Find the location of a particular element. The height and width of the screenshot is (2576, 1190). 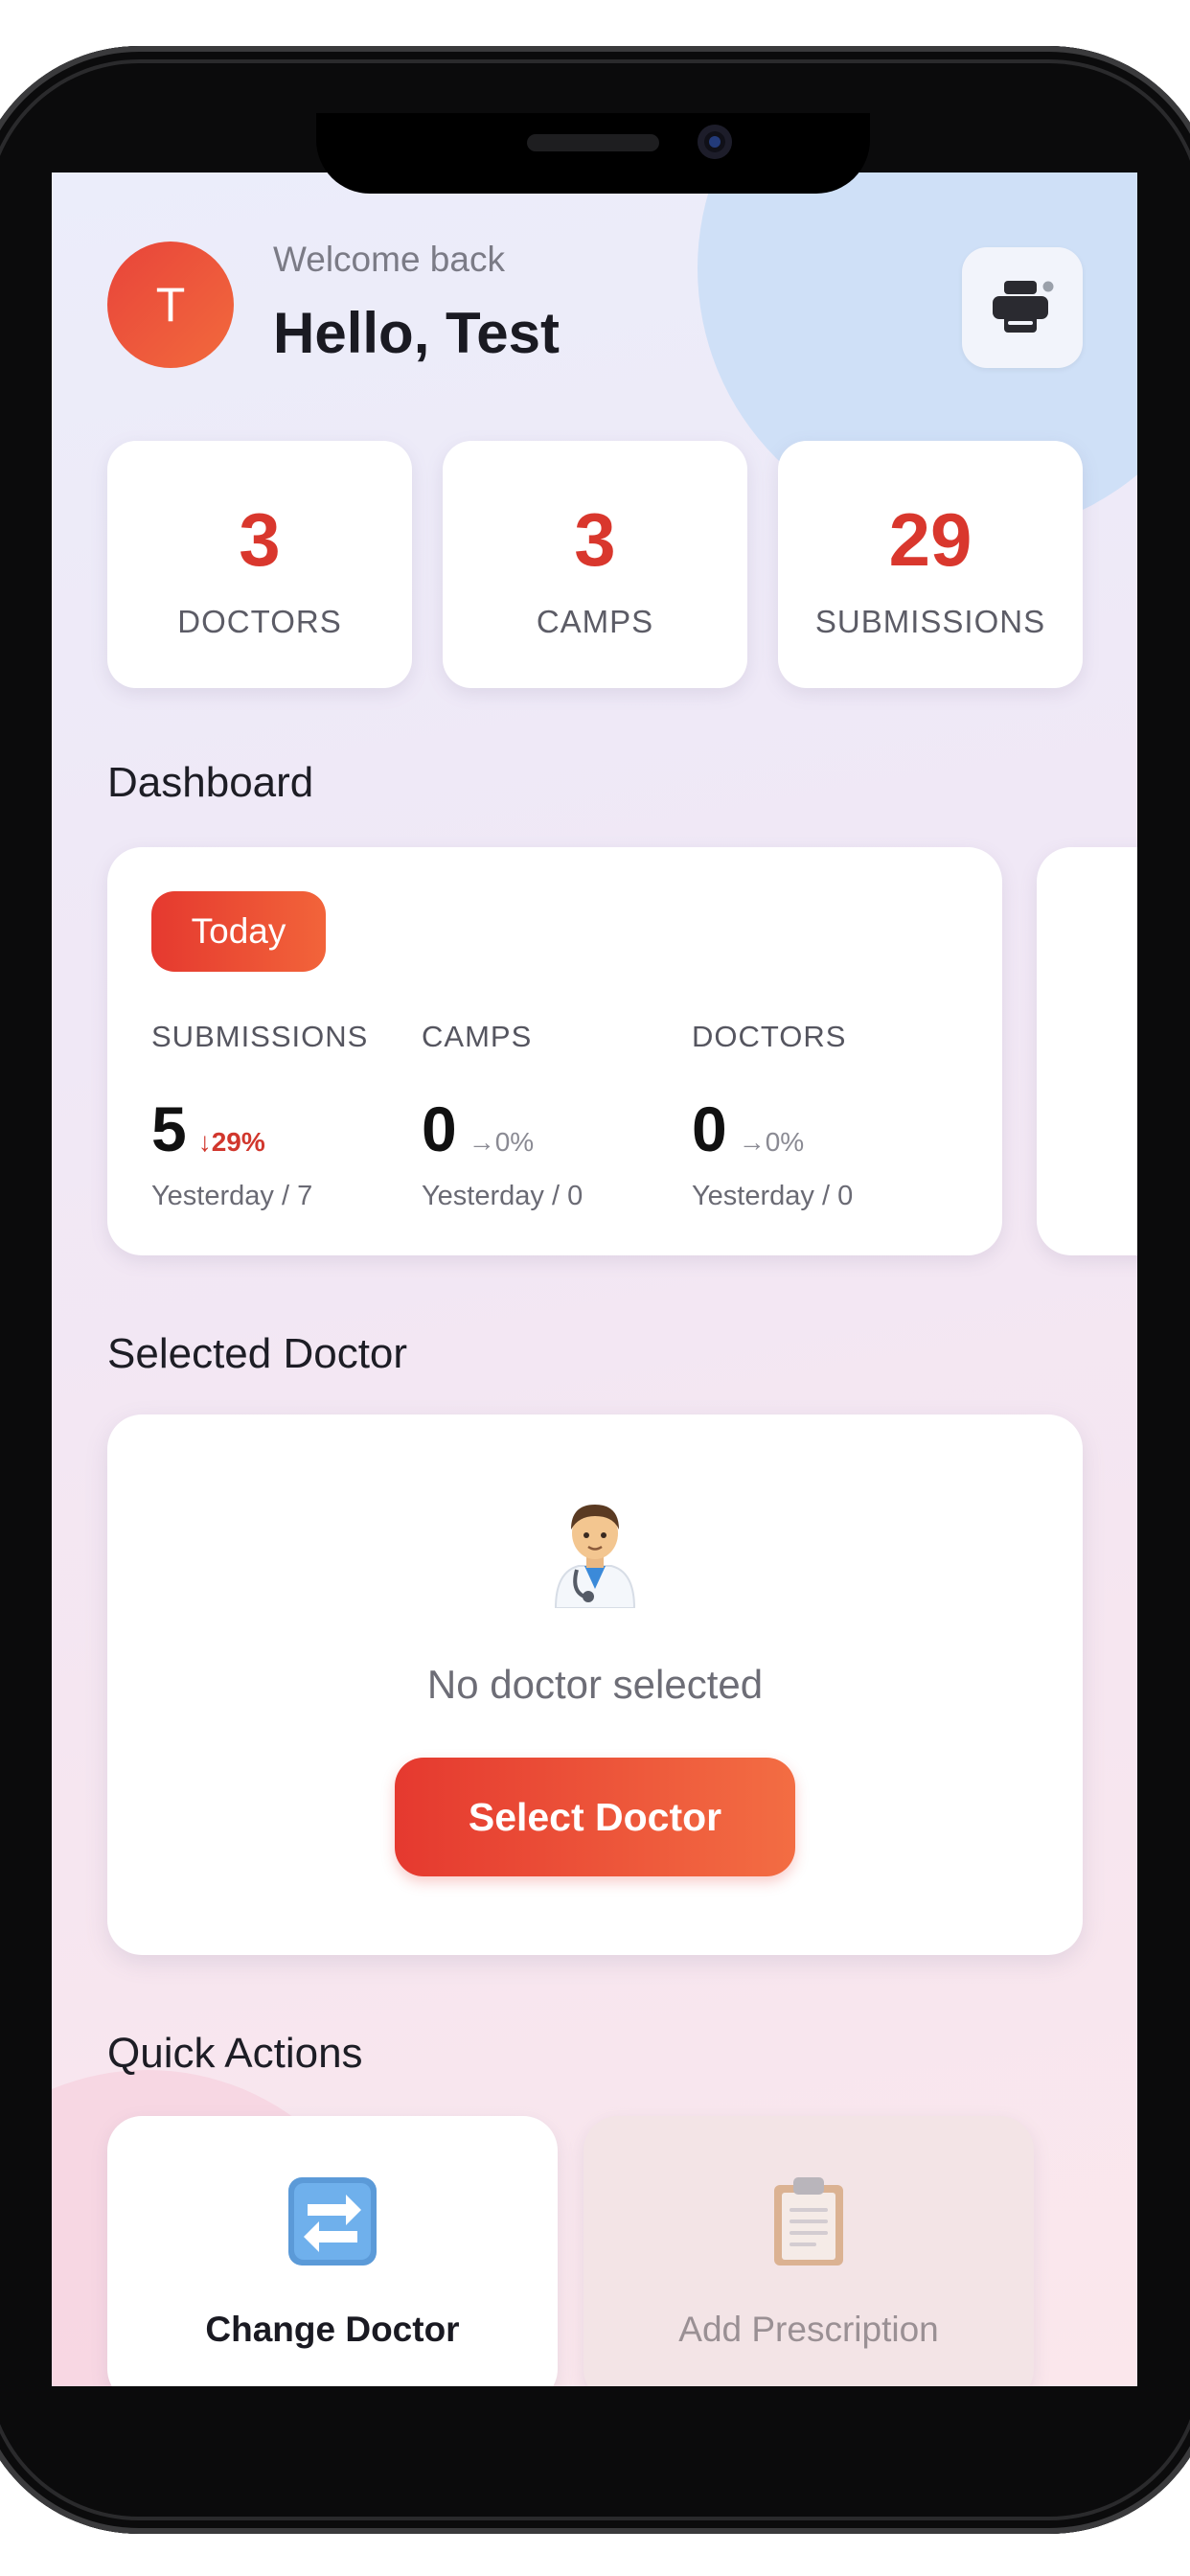

quick-action-label: Change Doctor is located at coordinates (333, 2329).